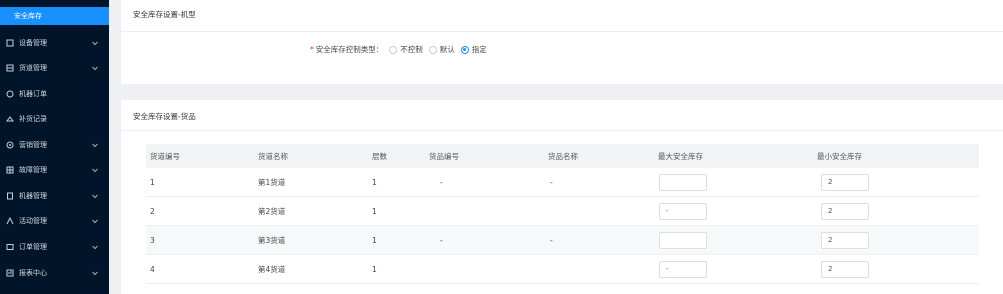  I want to click on aisle-no: 4, so click(152, 269).